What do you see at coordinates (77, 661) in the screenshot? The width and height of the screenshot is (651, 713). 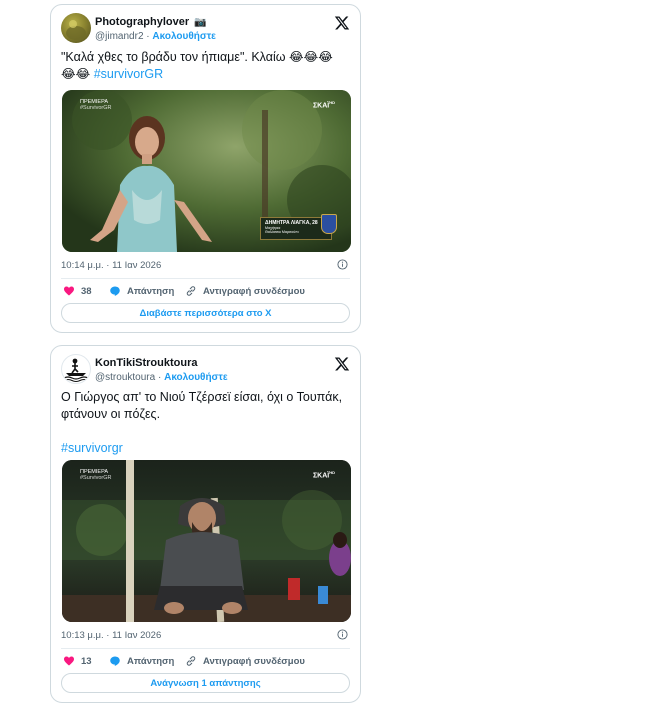 I see `like-button: 13` at bounding box center [77, 661].